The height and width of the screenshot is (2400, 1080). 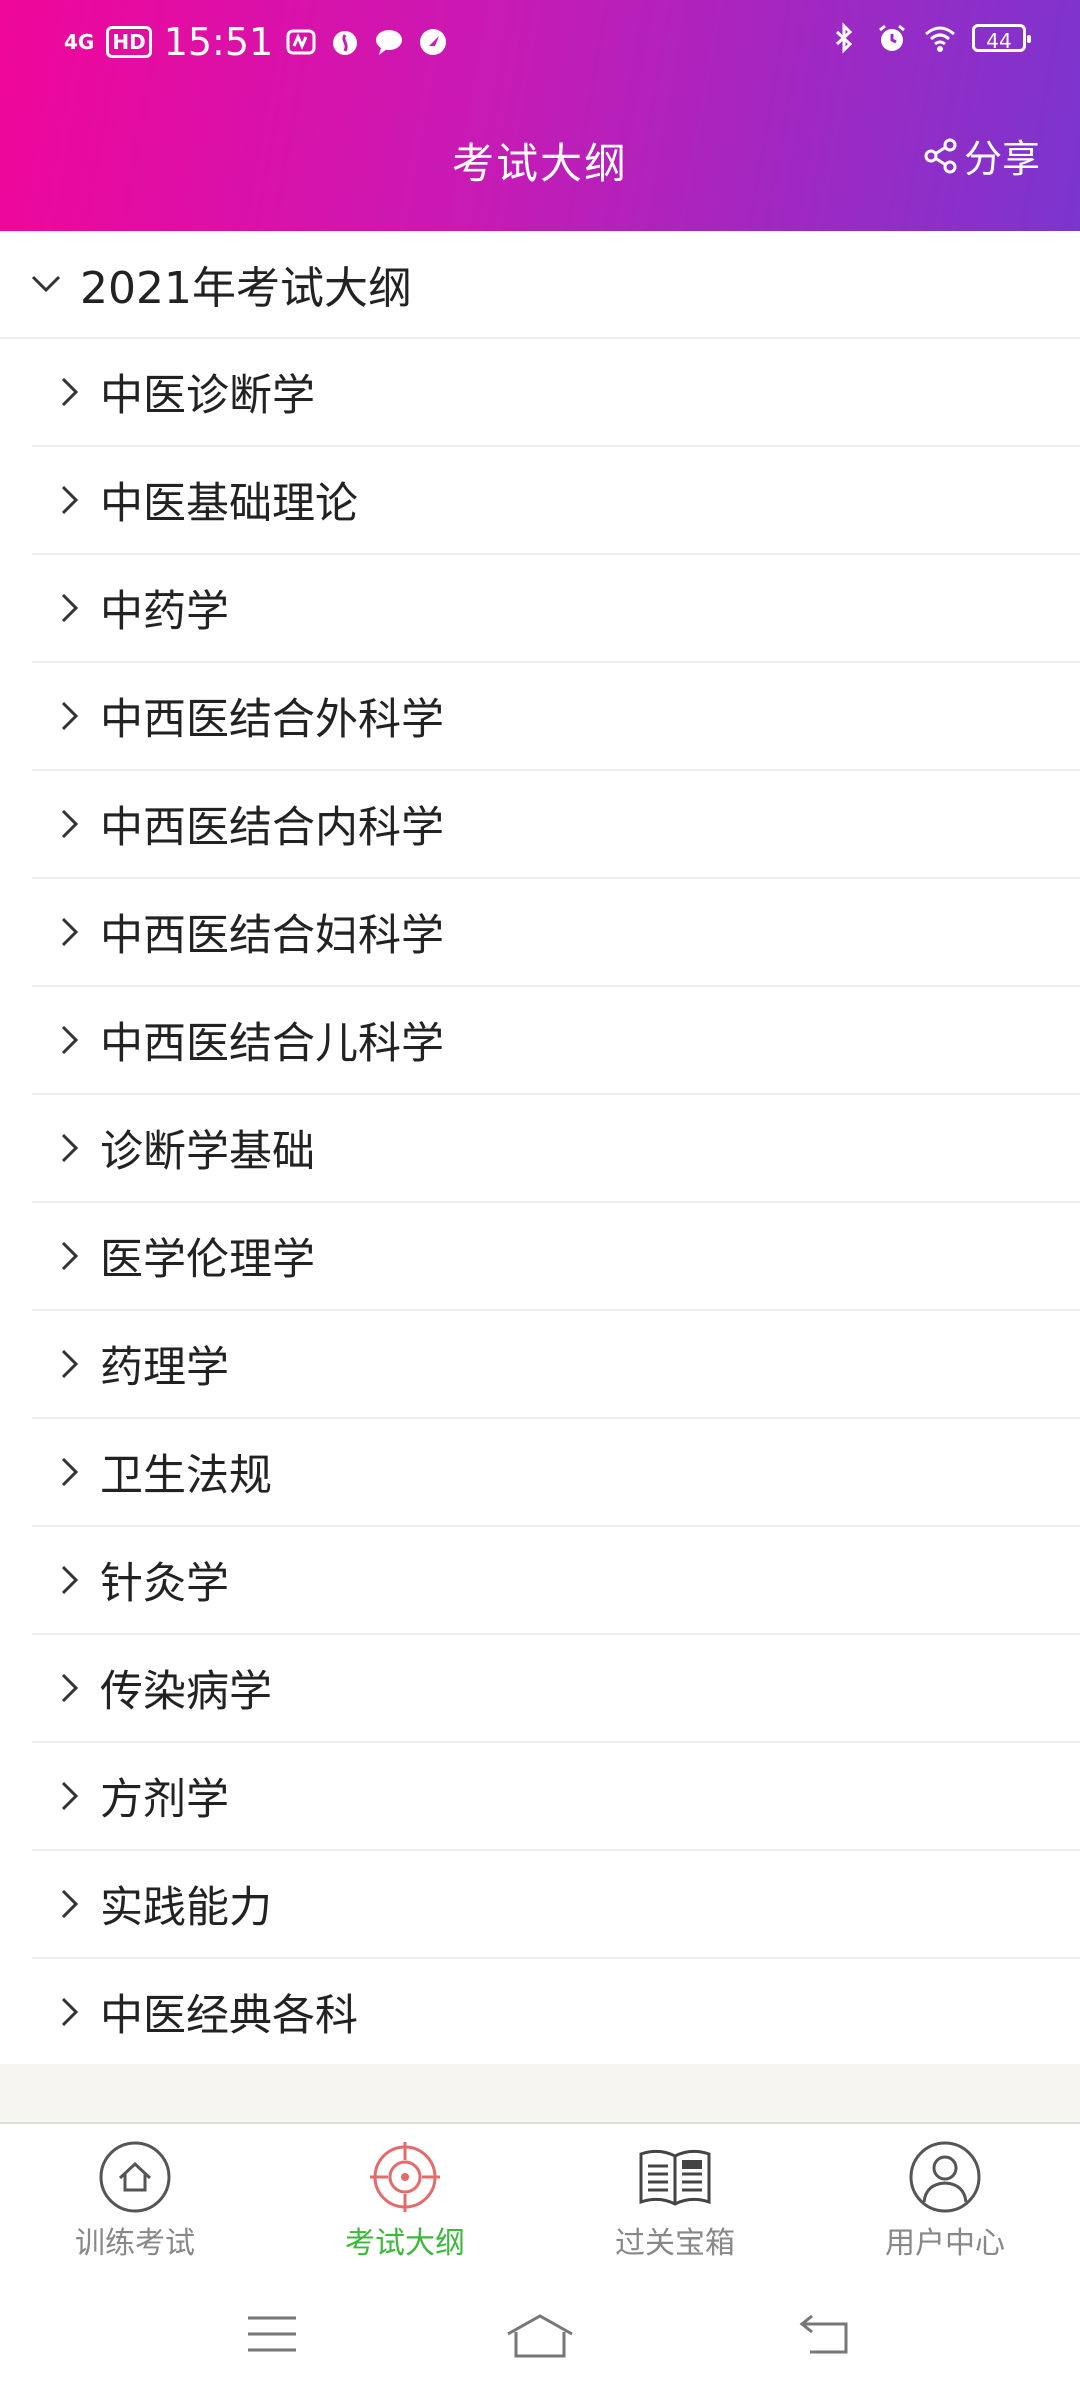 I want to click on message-notification-icon, so click(x=389, y=42).